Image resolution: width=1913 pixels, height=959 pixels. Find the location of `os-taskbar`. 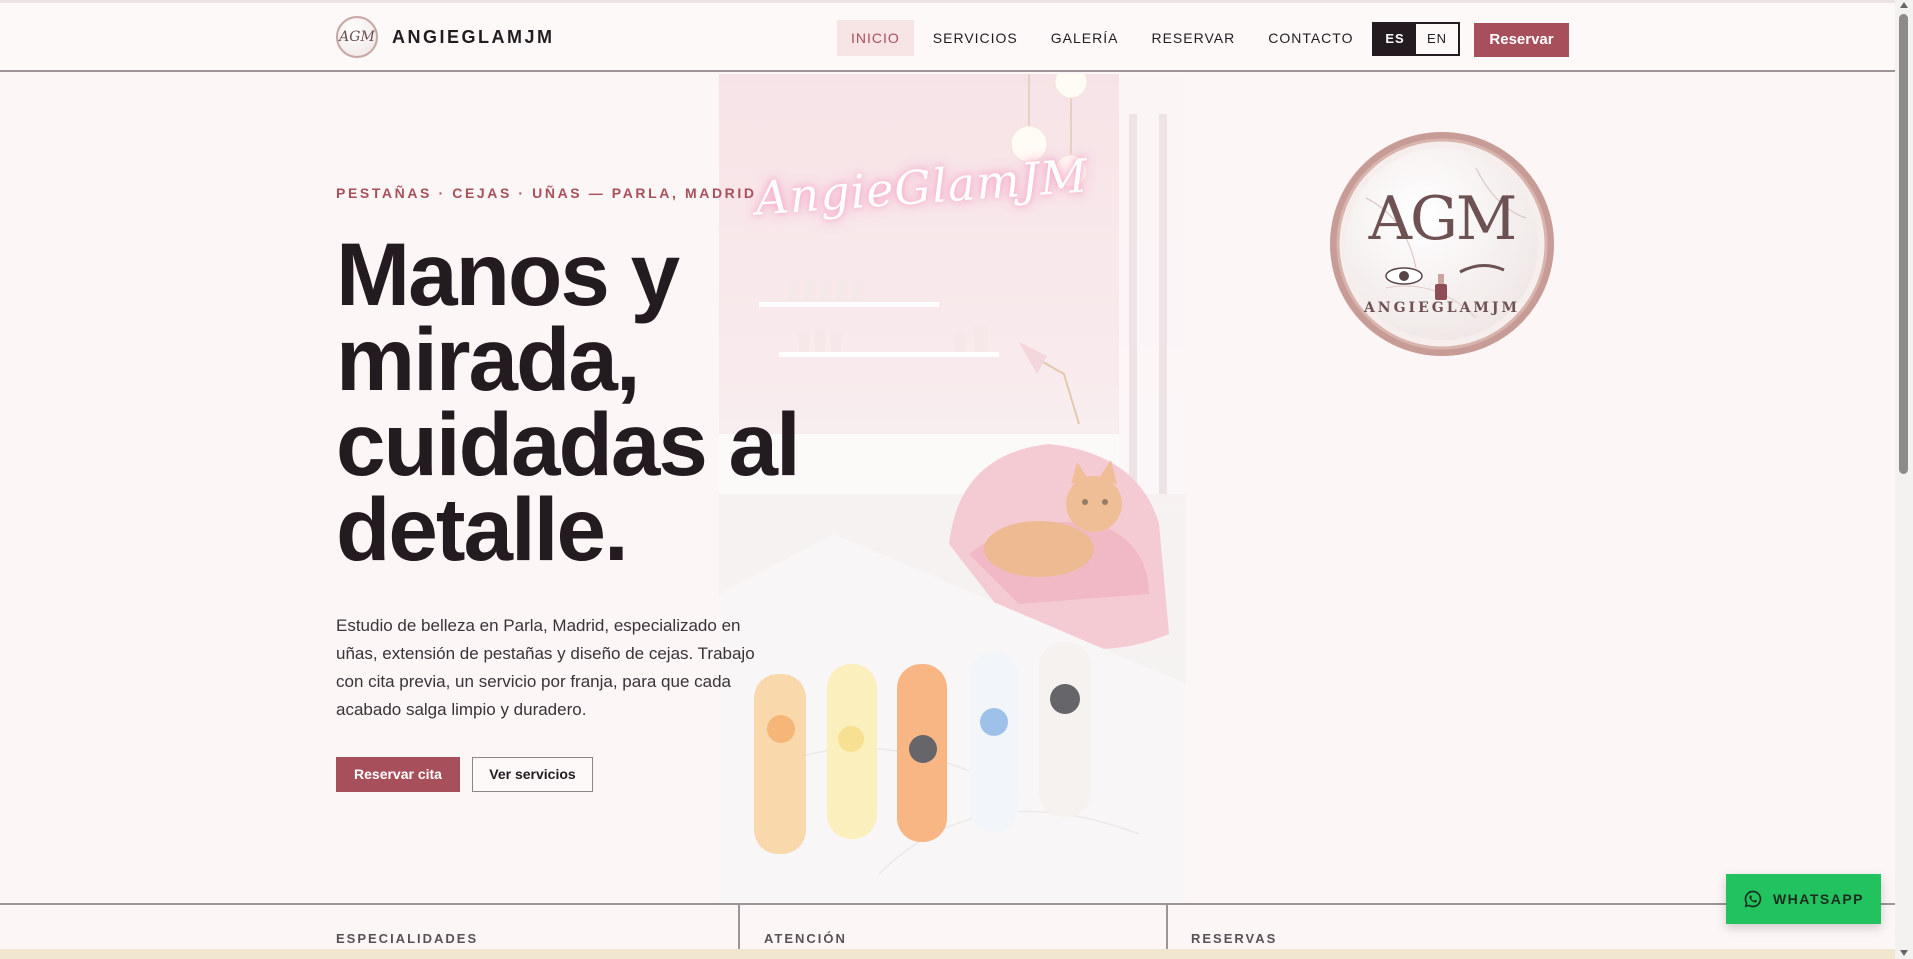

os-taskbar is located at coordinates (947, 954).